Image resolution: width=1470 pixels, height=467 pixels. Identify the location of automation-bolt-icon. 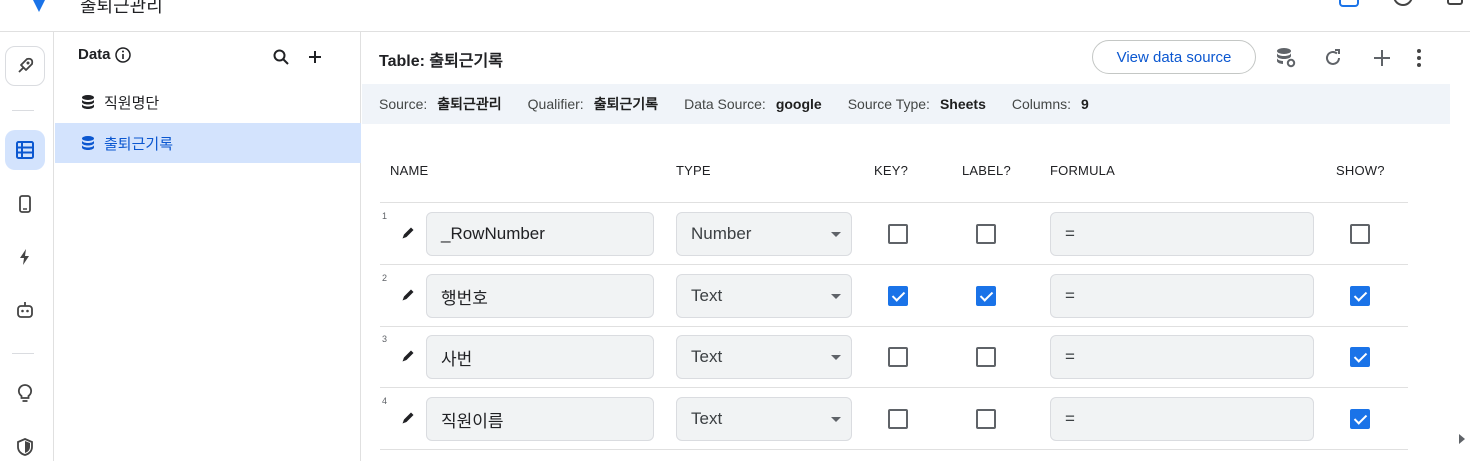
(25, 257).